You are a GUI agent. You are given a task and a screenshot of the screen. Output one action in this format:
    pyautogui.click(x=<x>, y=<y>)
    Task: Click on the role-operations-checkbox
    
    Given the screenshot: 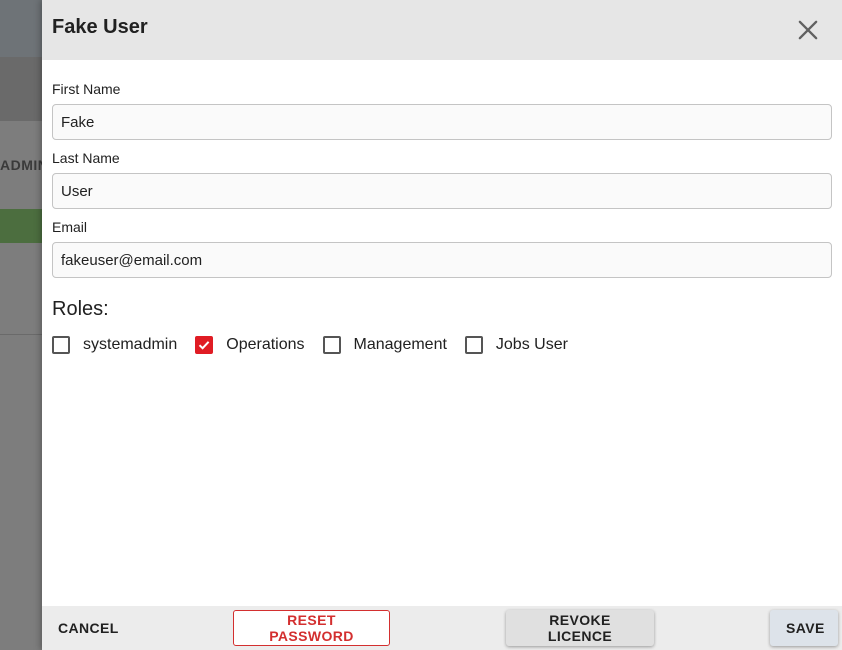 What is the action you would take?
    pyautogui.click(x=204, y=345)
    